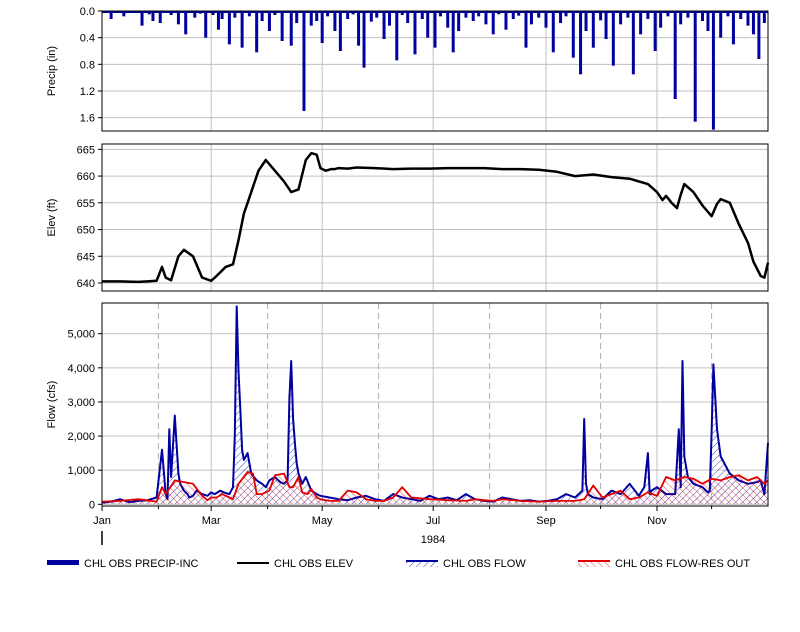 This screenshot has height=632, width=800. I want to click on y-tick-label: 1,000, so click(81, 471).